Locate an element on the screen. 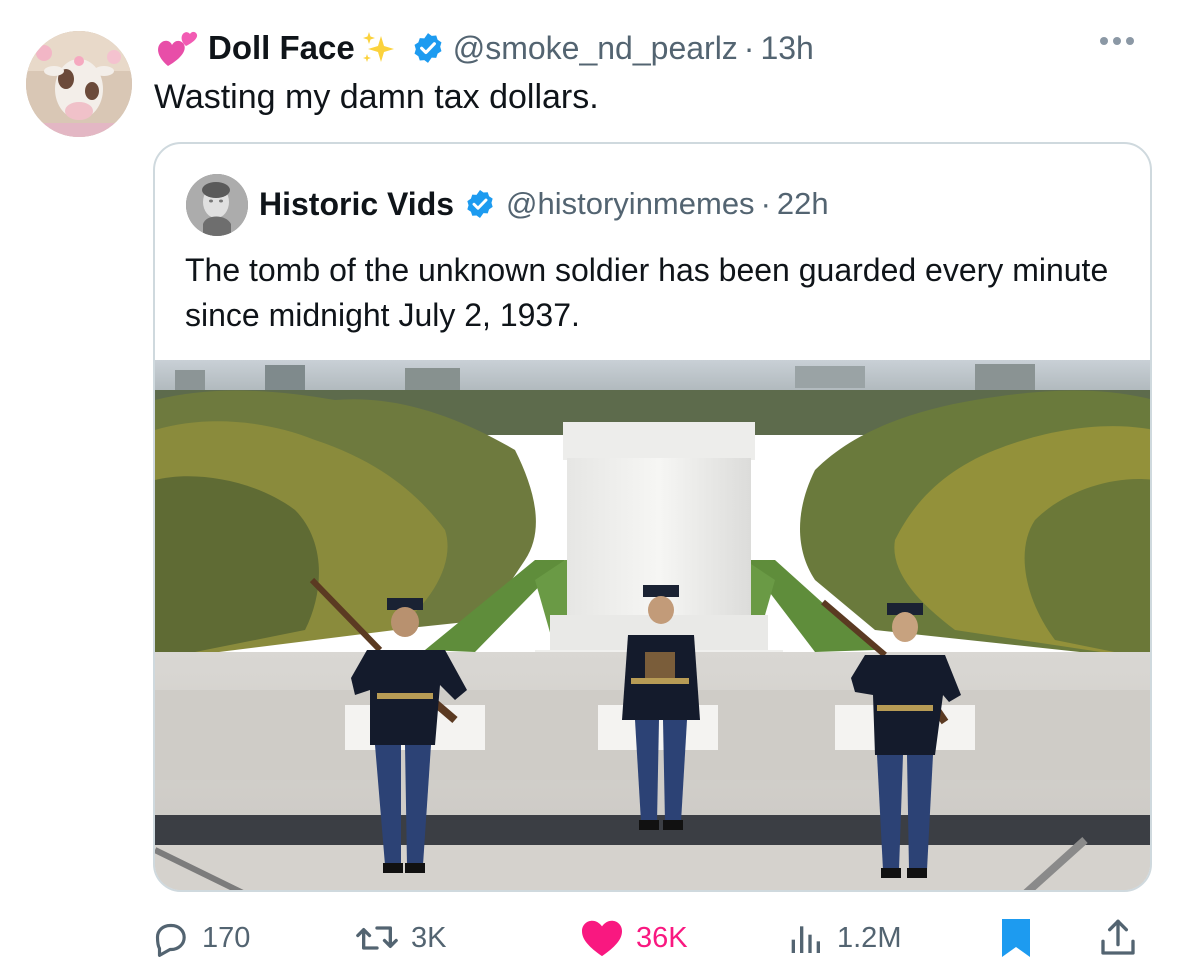 This screenshot has width=1179, height=974. quoted-author-avatar is located at coordinates (217, 205).